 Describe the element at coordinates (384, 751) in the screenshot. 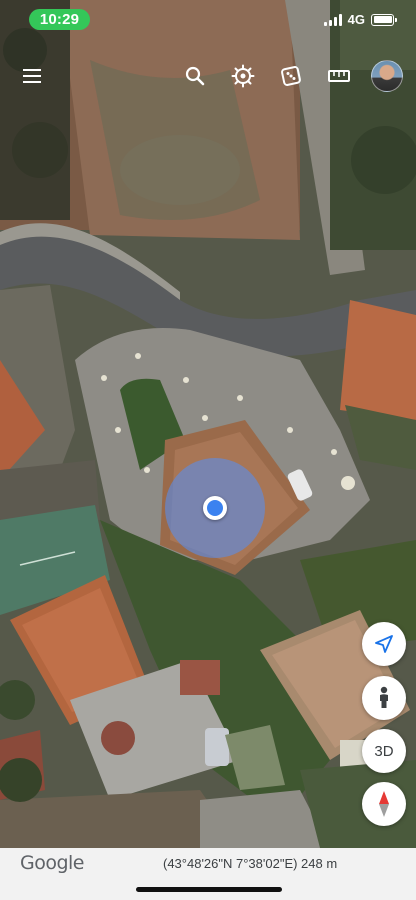

I see `3d-toggle-button: 3D` at that location.